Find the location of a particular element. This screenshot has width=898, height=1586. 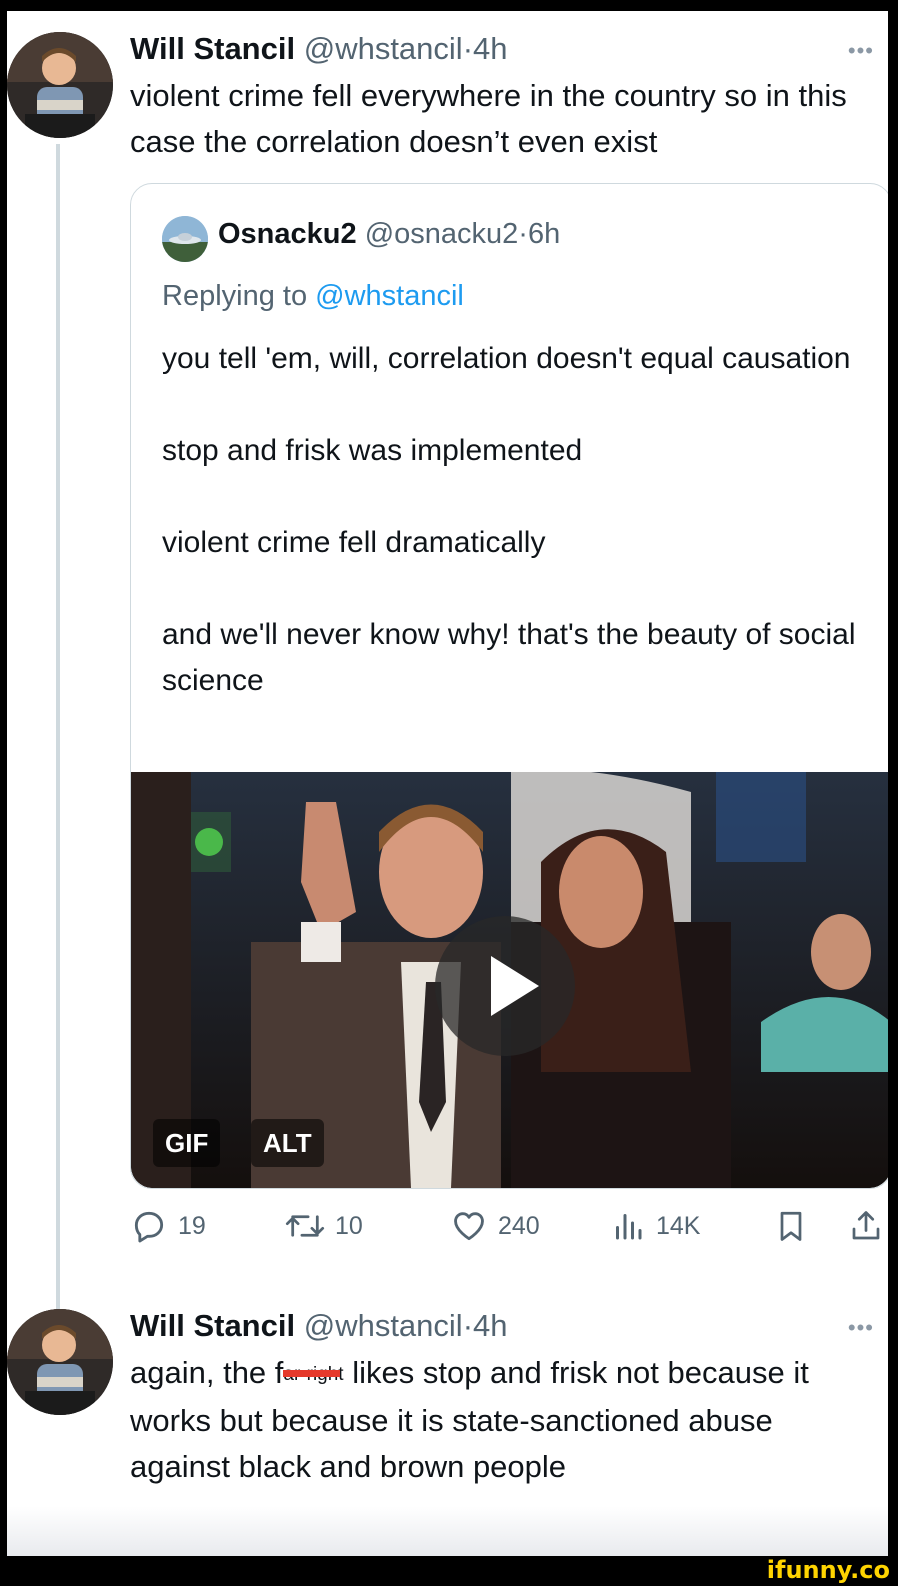

views-button: 14K is located at coordinates (655, 1226).